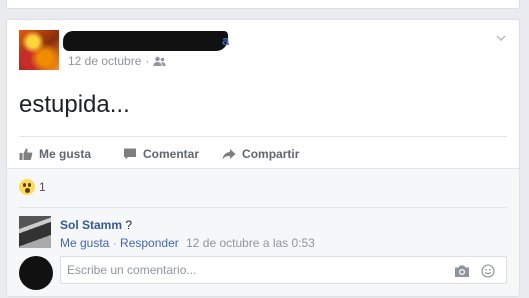 The image size is (529, 298). I want to click on like-button: Me gusta, so click(55, 154).